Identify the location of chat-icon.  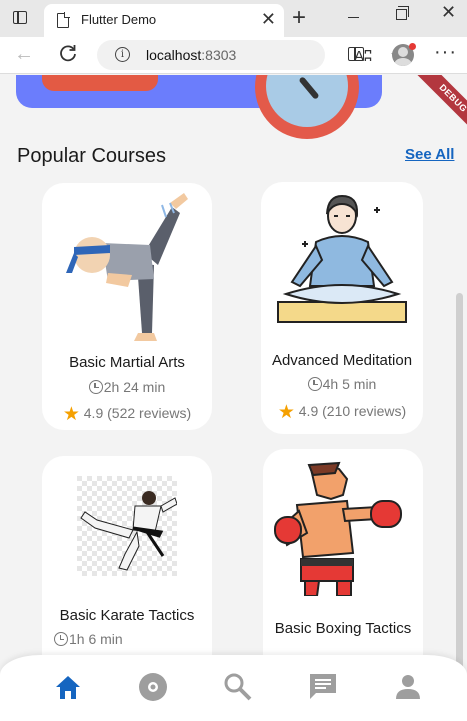
(323, 687).